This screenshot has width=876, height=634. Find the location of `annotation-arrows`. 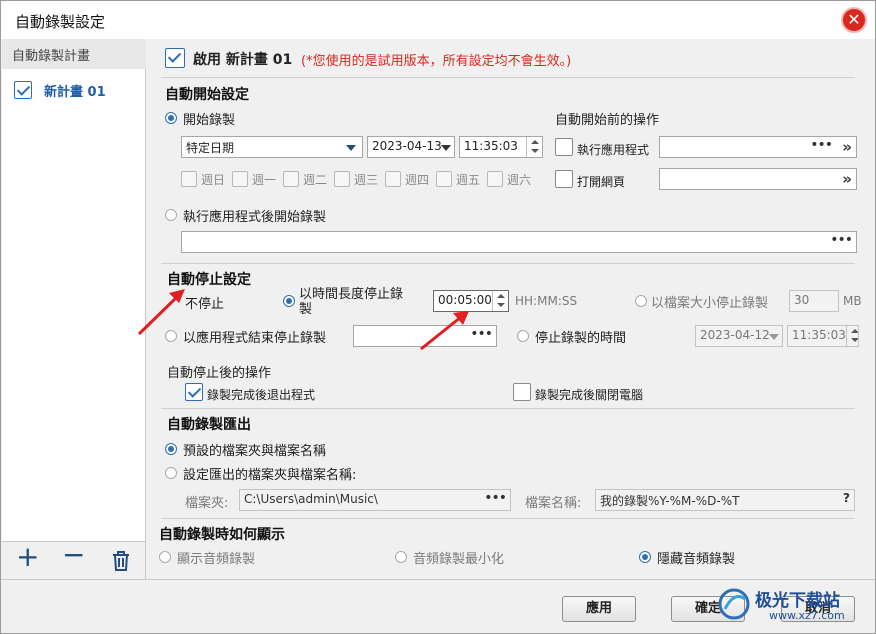

annotation-arrows is located at coordinates (303, 320).